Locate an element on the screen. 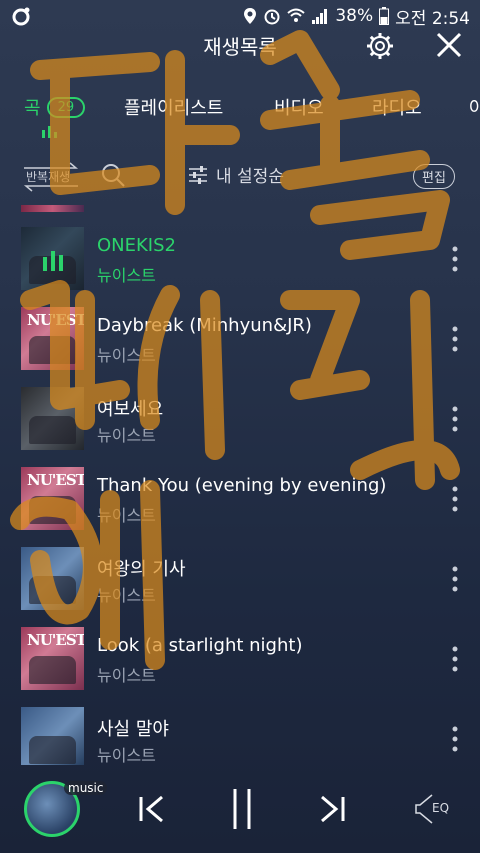 The image size is (480, 853). edit-button: 편집 is located at coordinates (434, 176).